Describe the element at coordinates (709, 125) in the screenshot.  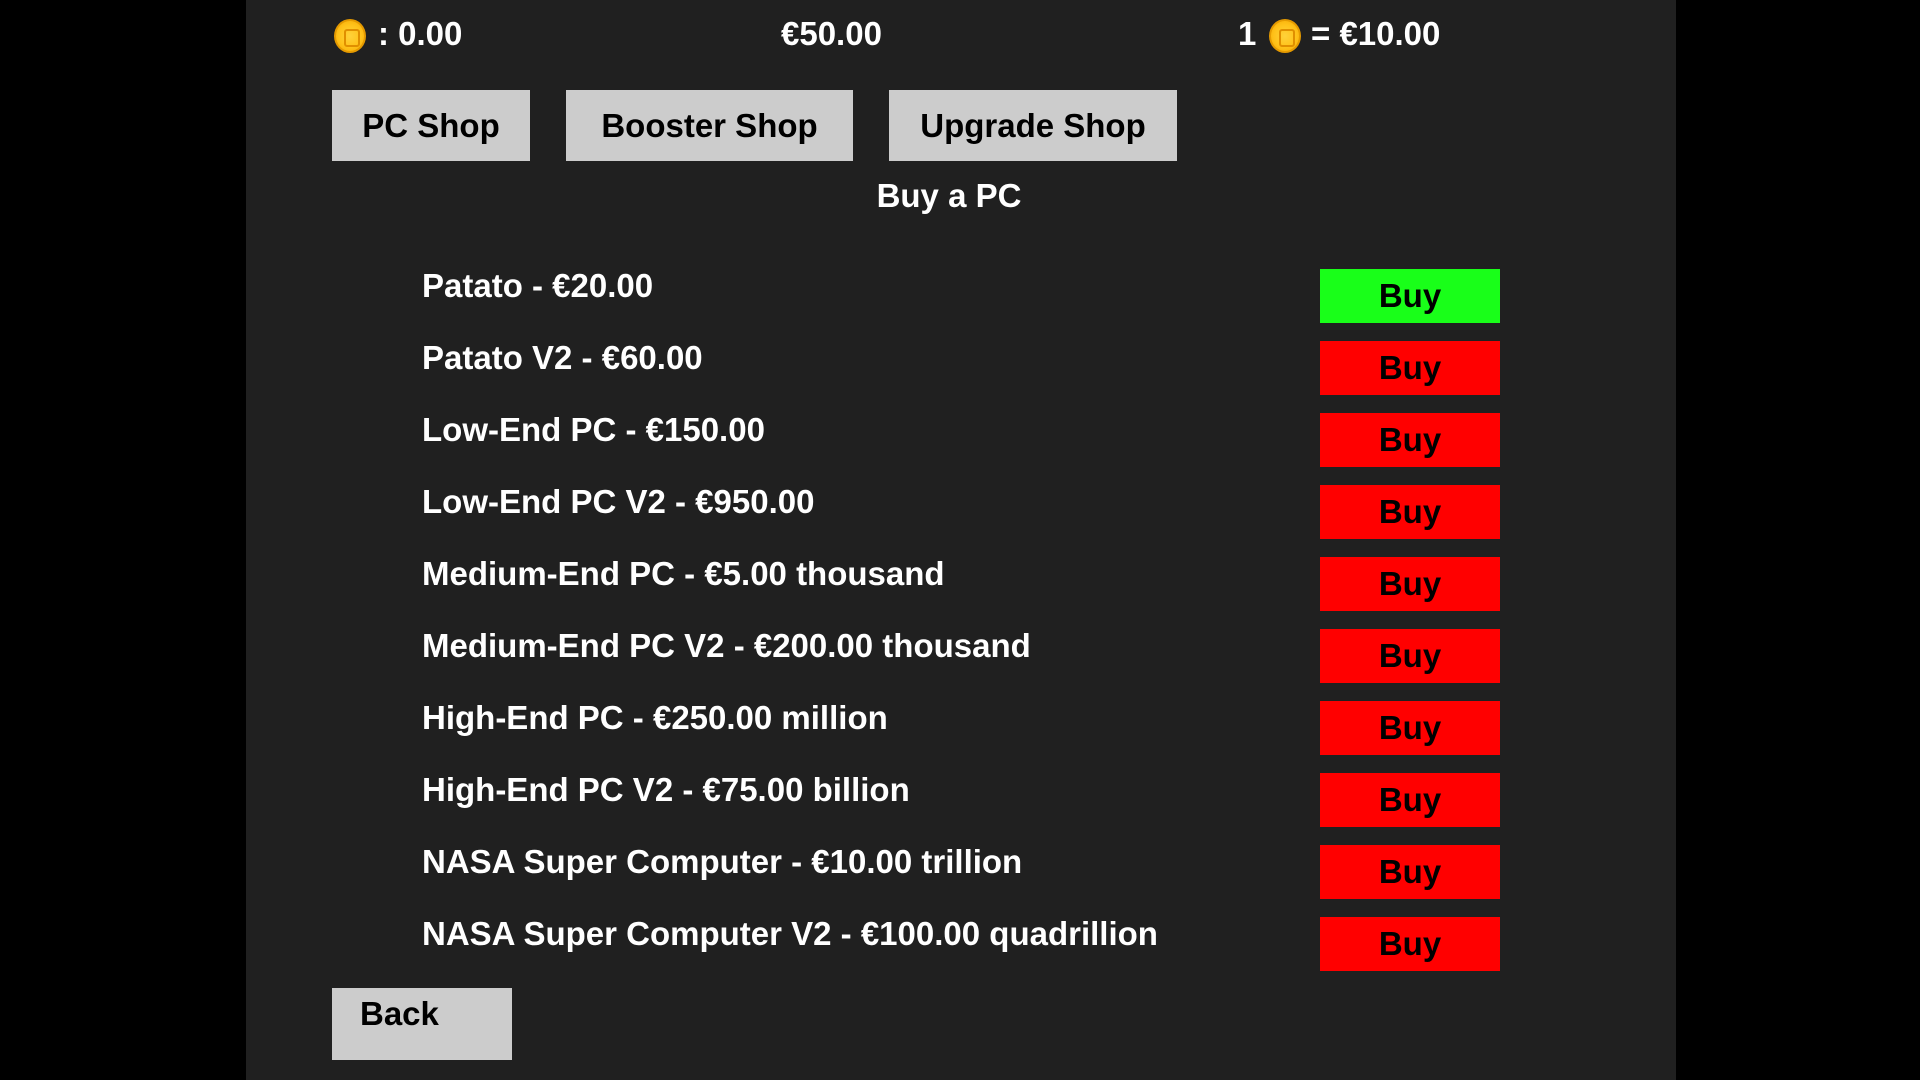
I see `tab-booster-shop: Booster Shop` at that location.